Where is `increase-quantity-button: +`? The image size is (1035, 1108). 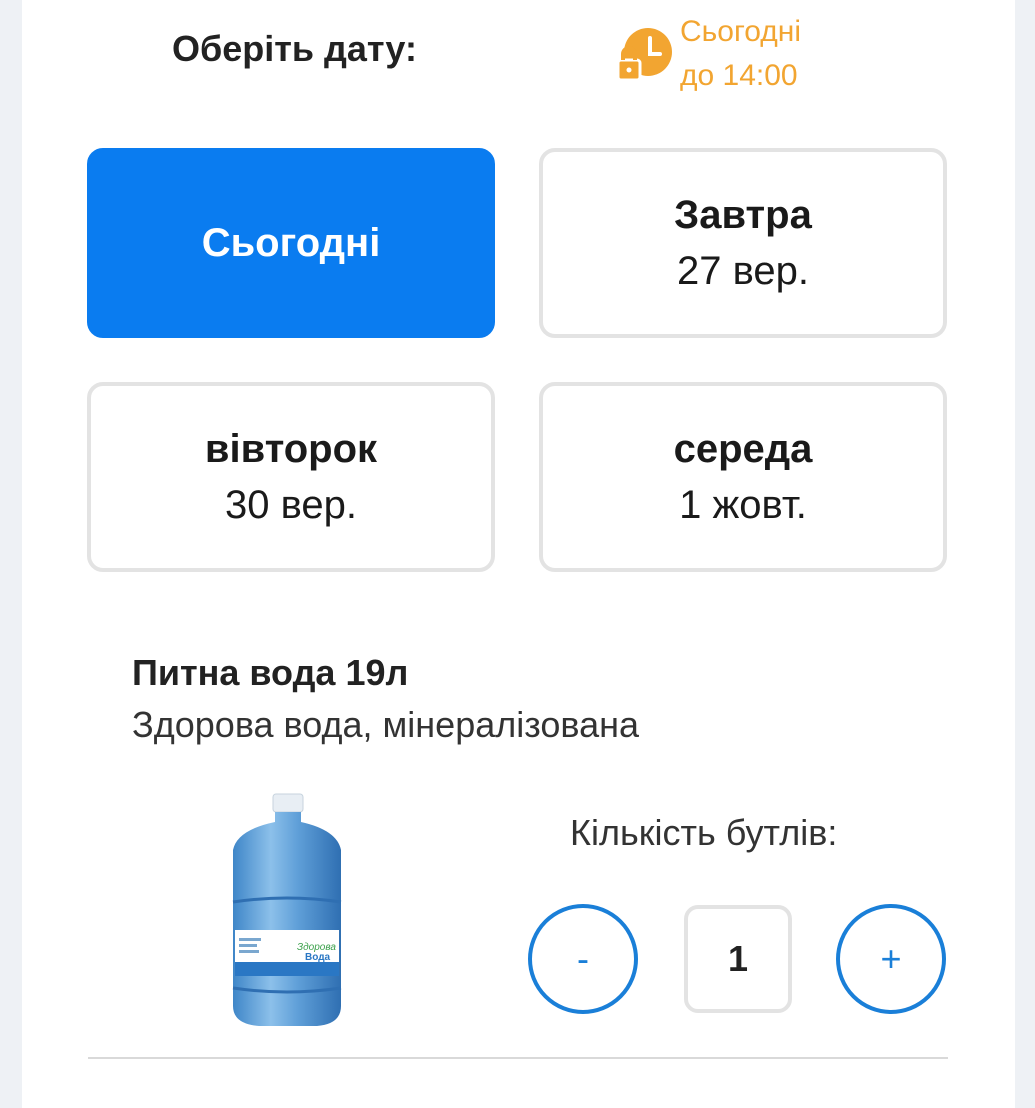 increase-quantity-button: + is located at coordinates (891, 959).